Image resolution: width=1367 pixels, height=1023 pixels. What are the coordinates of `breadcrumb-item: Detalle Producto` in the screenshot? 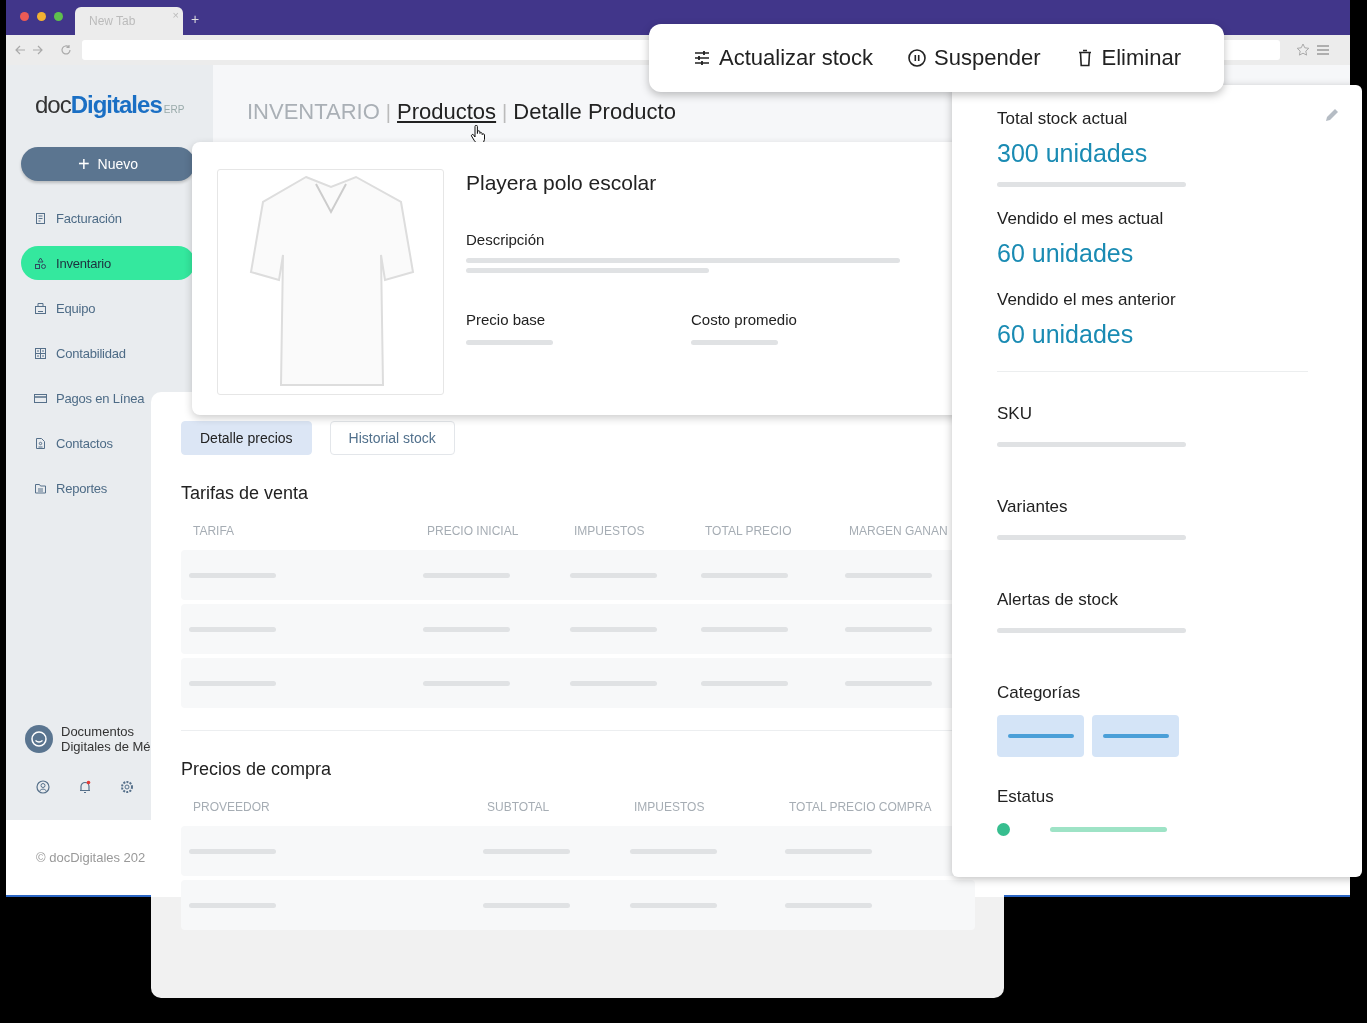 It's located at (594, 112).